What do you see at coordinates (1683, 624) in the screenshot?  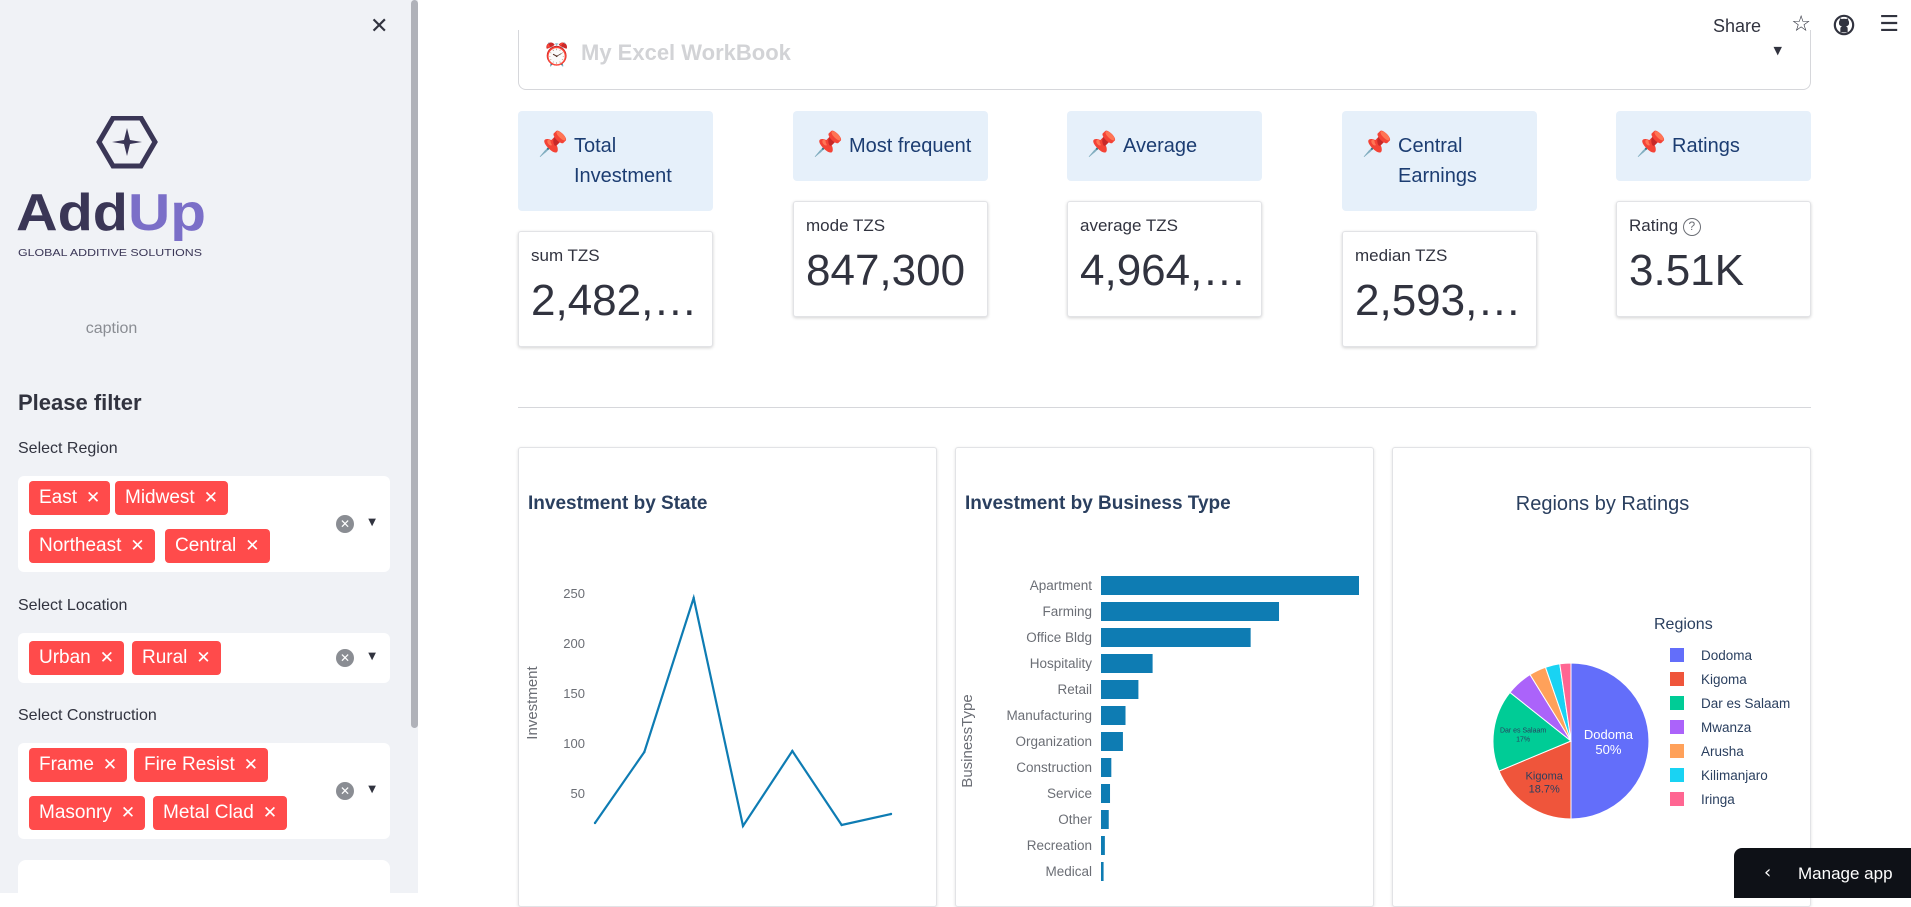 I see `legend-title: Regions` at bounding box center [1683, 624].